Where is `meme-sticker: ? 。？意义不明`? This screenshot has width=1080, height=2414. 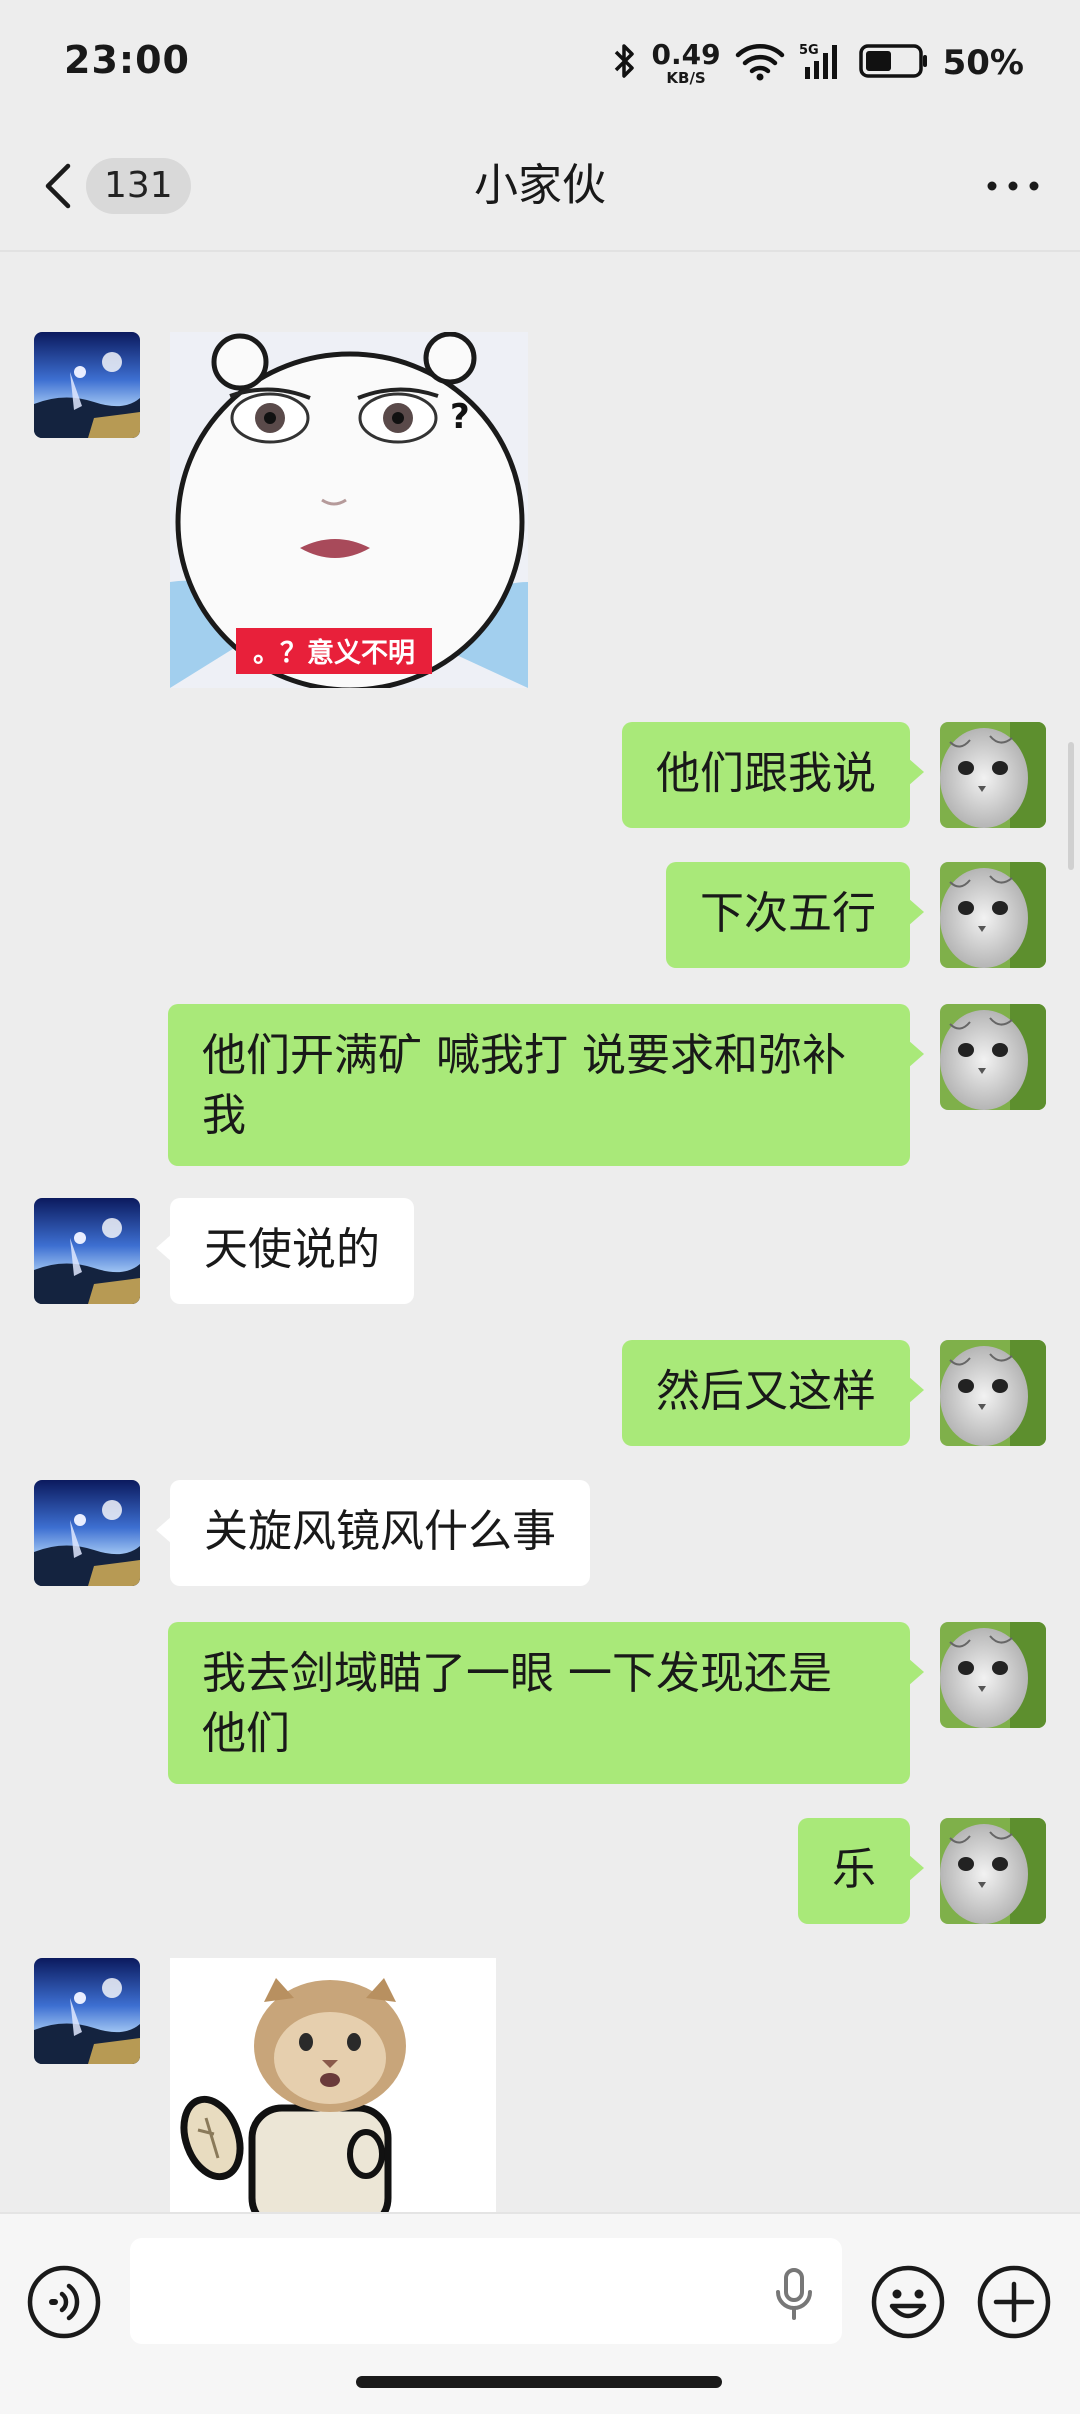
meme-sticker: ? 。？意义不明 is located at coordinates (349, 510).